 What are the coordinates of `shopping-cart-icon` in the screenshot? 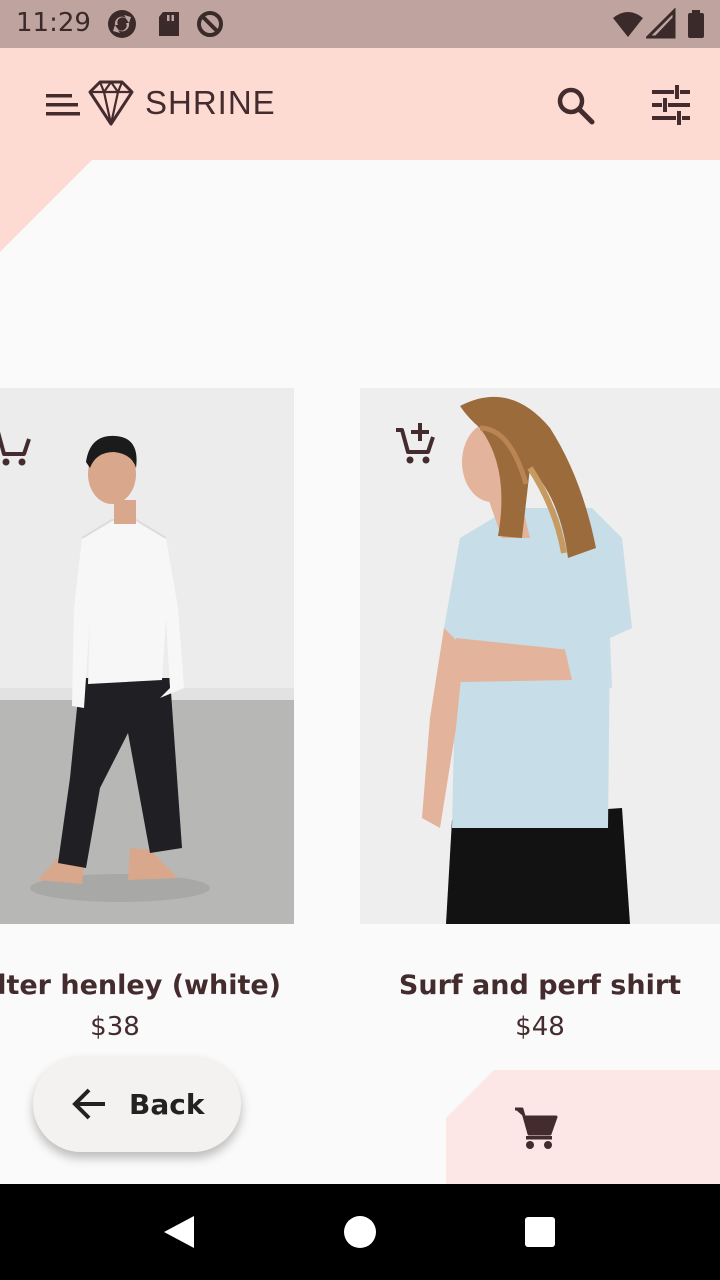 It's located at (535, 1127).